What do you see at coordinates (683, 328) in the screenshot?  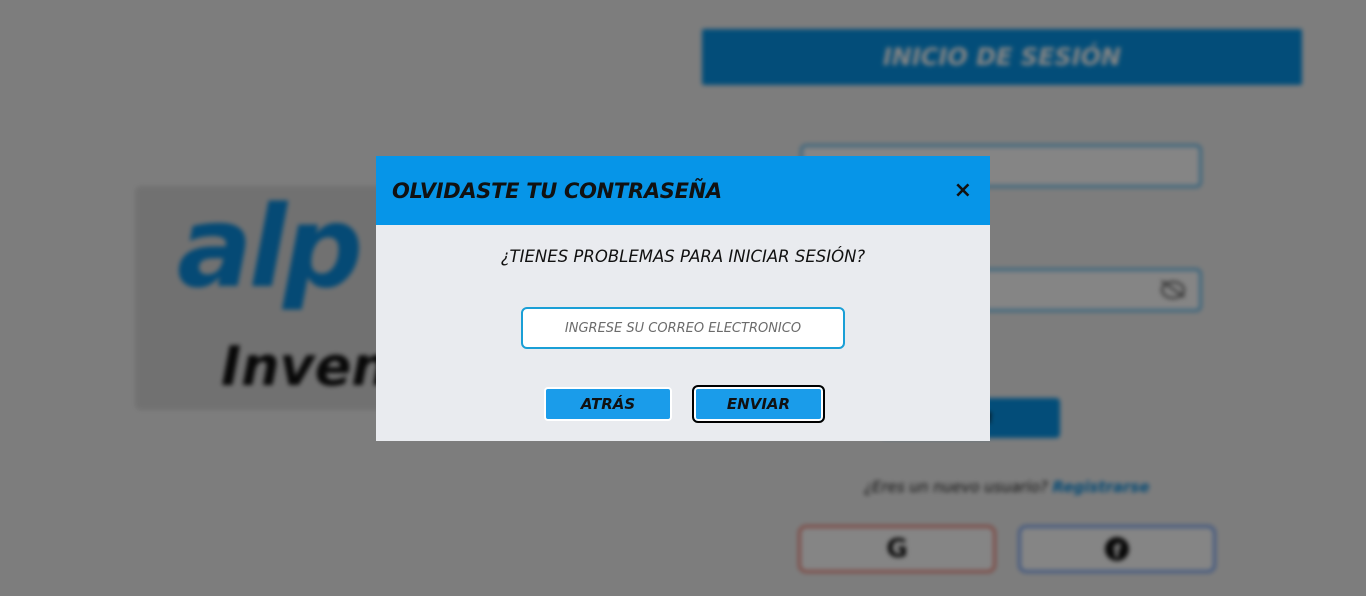 I see `email-input` at bounding box center [683, 328].